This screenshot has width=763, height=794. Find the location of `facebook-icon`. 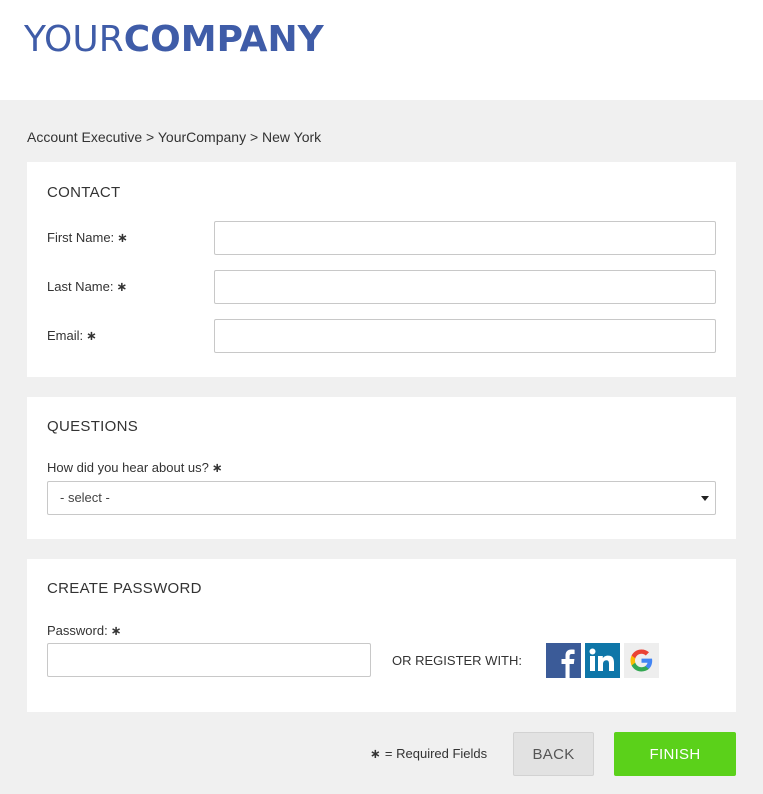

facebook-icon is located at coordinates (563, 660).